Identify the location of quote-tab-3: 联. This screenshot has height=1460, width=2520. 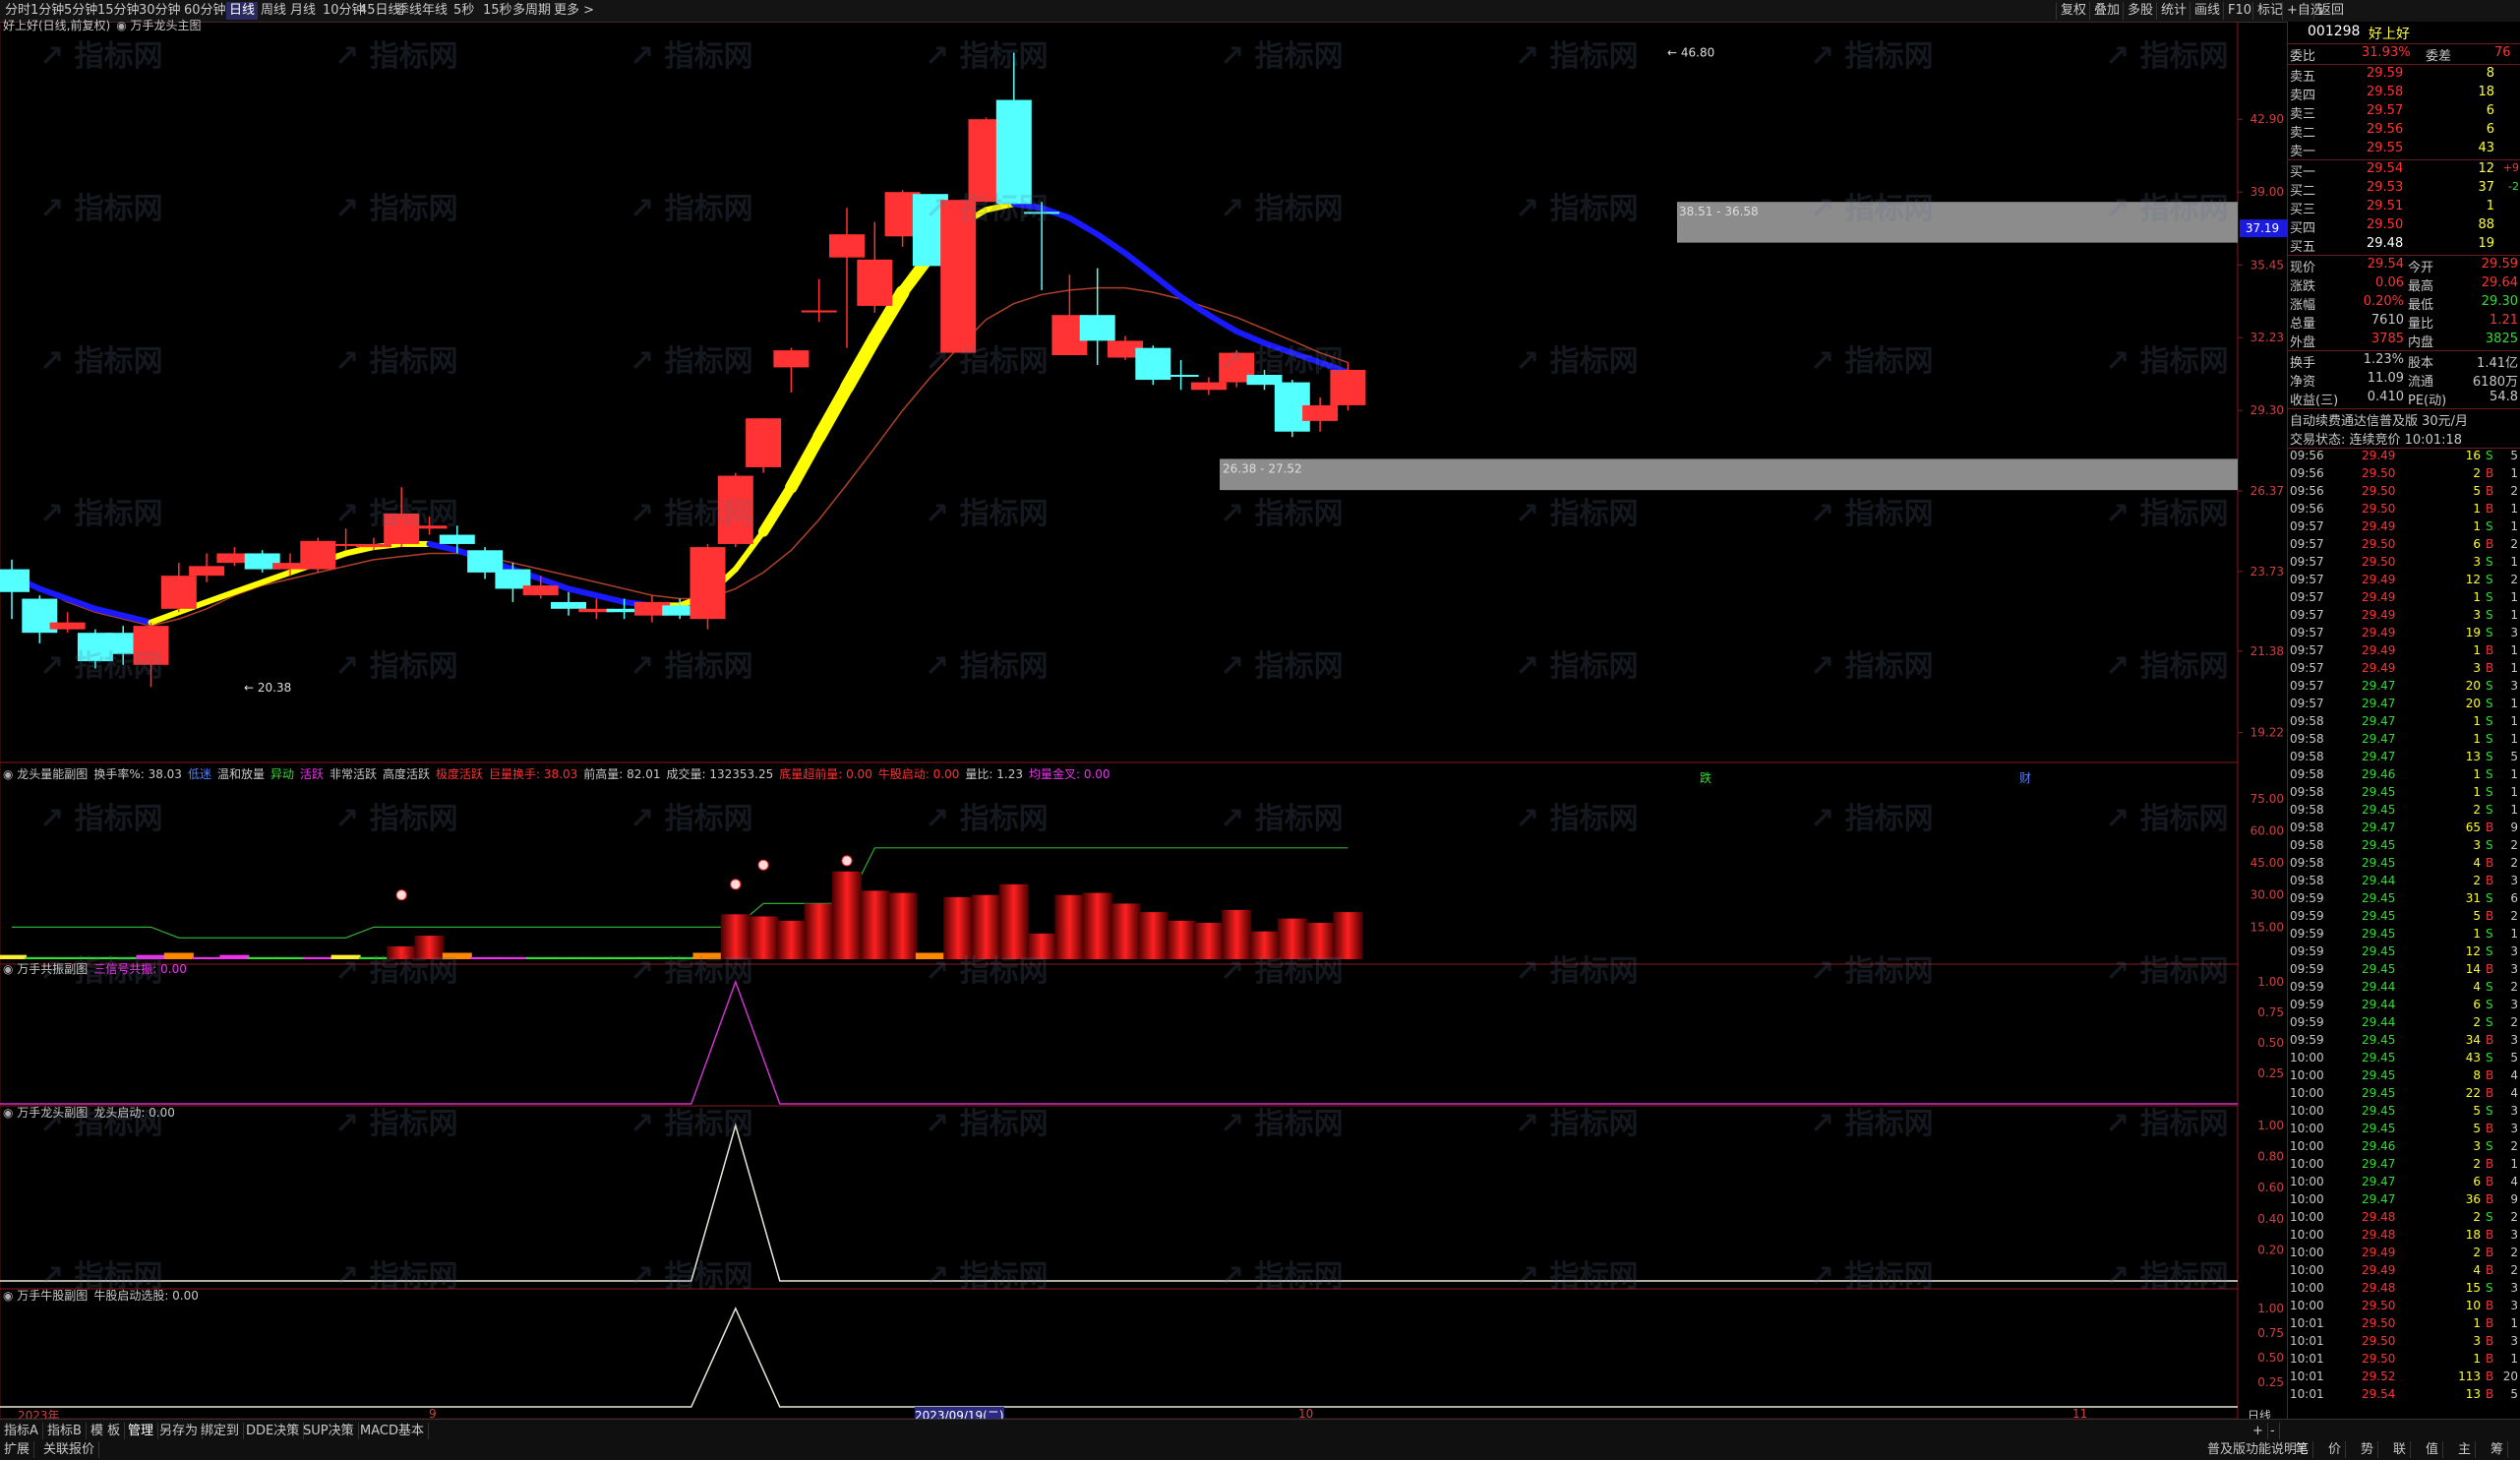
(2400, 1449).